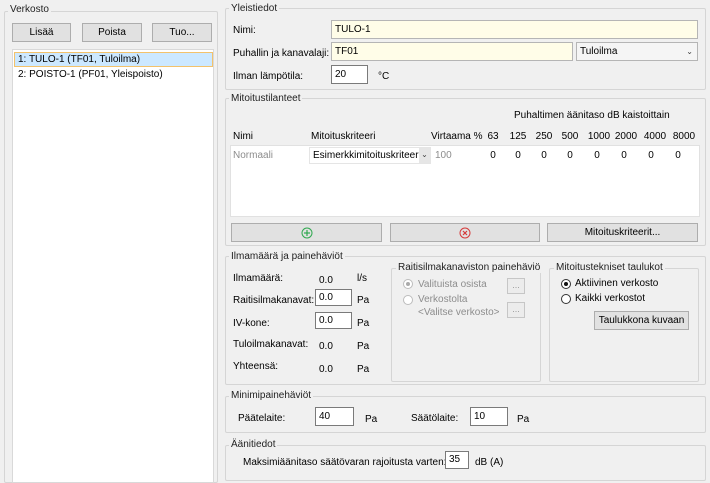  I want to click on band-header: Puhaltimen äänitaso dB kaistoittain, so click(592, 115).